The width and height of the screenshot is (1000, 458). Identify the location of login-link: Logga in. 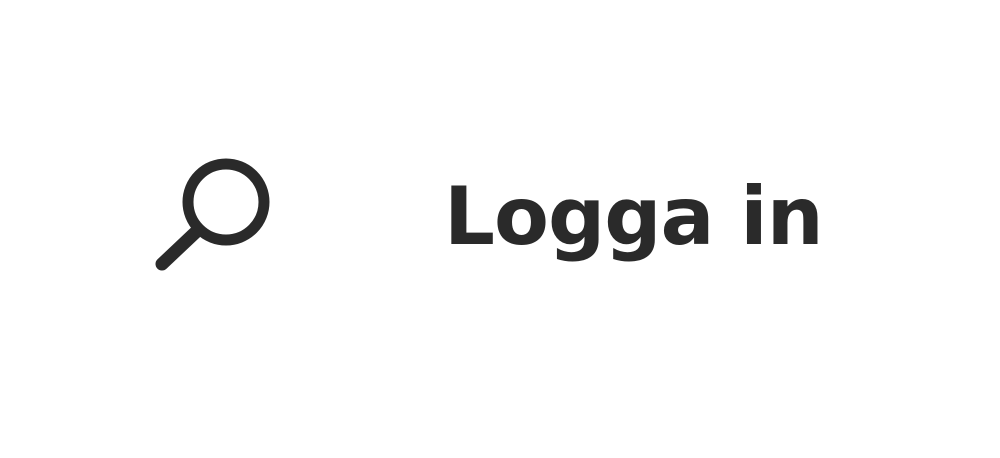
(634, 217).